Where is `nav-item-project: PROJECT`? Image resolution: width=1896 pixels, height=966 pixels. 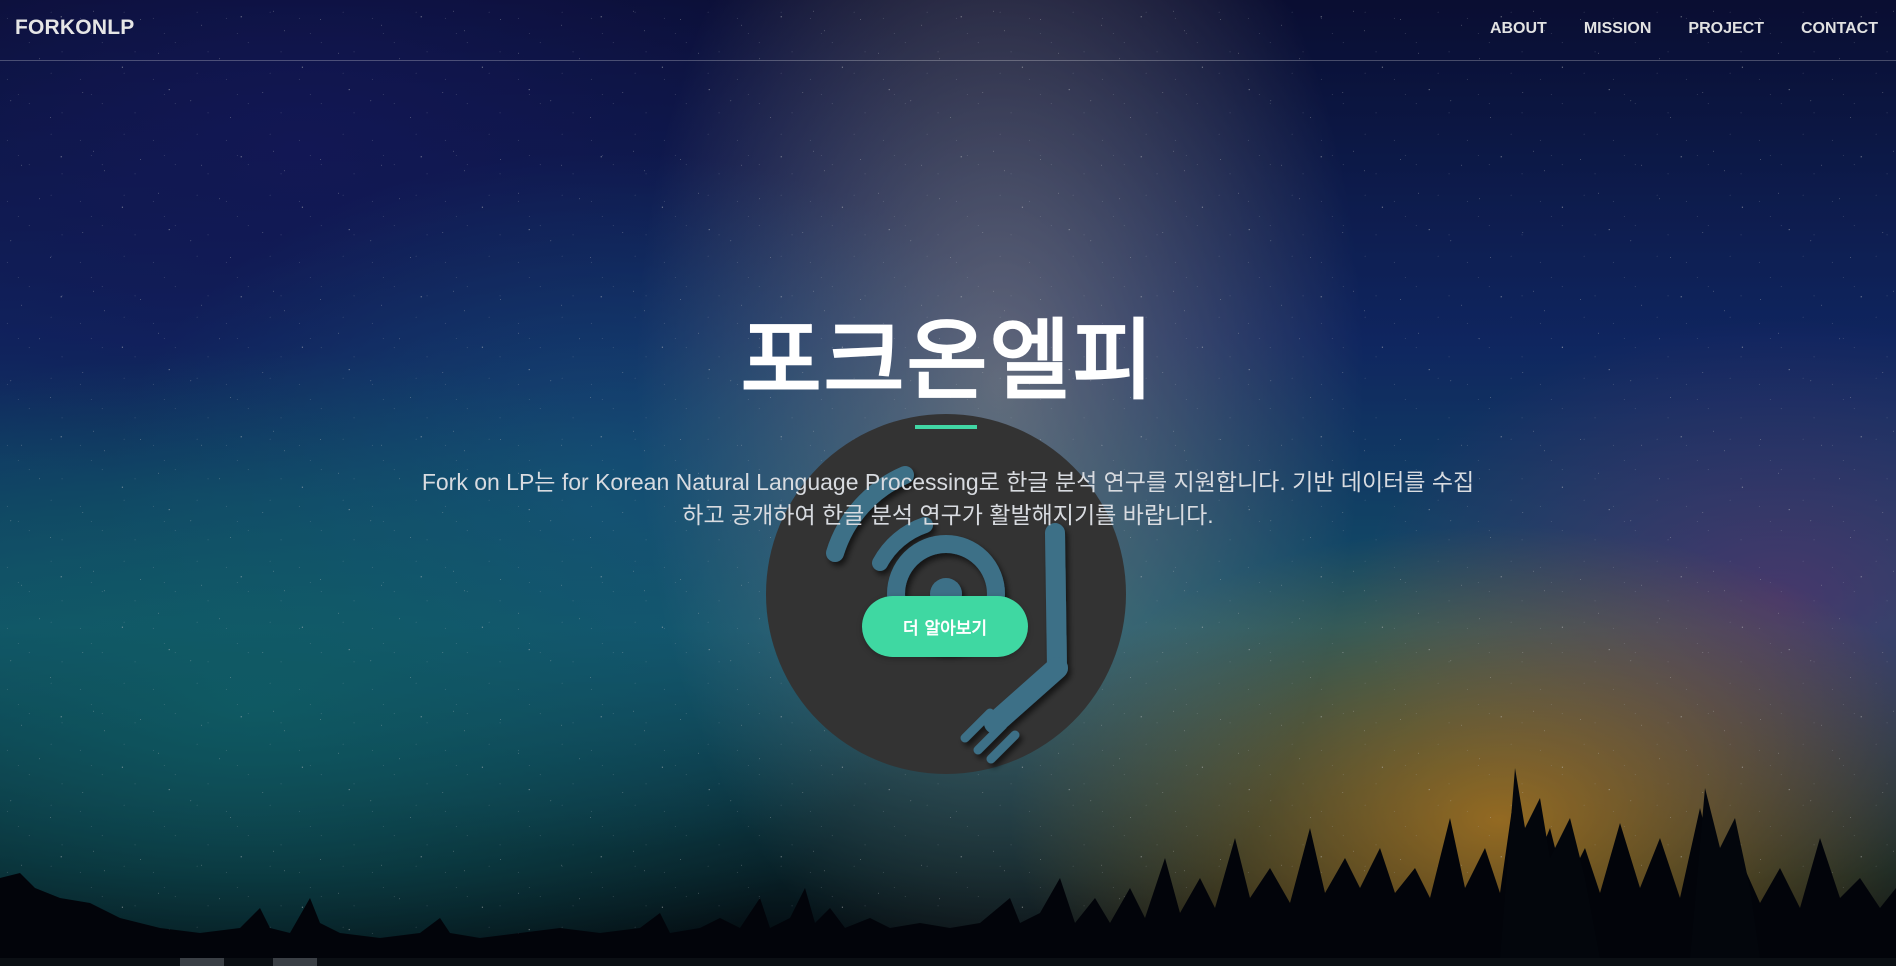 nav-item-project: PROJECT is located at coordinates (1726, 29).